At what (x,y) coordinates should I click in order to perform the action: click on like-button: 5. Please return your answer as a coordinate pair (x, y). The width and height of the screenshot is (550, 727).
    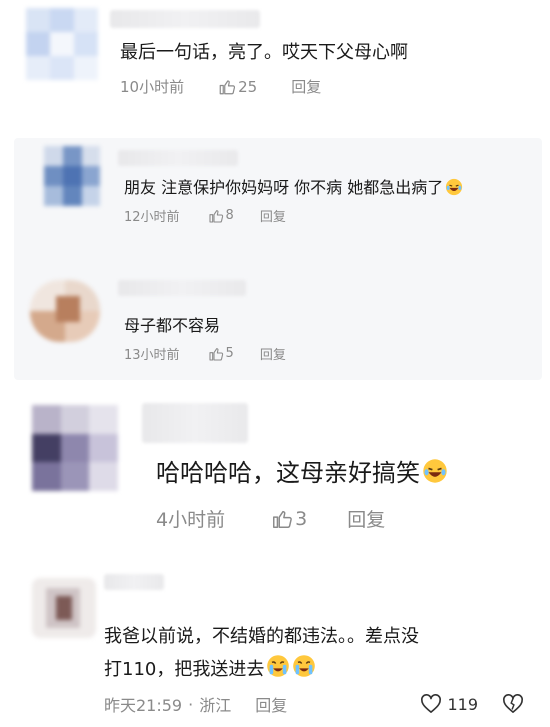
    Looking at the image, I should click on (221, 354).